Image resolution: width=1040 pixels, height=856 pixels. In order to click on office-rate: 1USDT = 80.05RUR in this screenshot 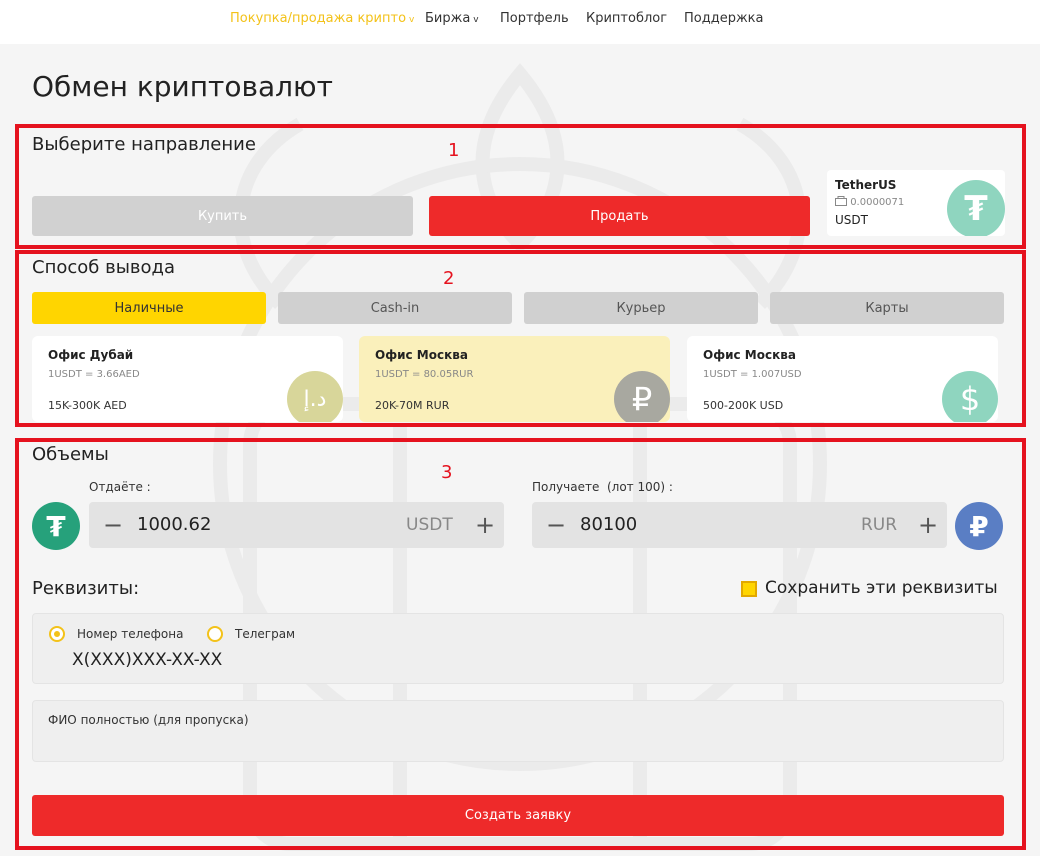, I will do `click(424, 374)`.